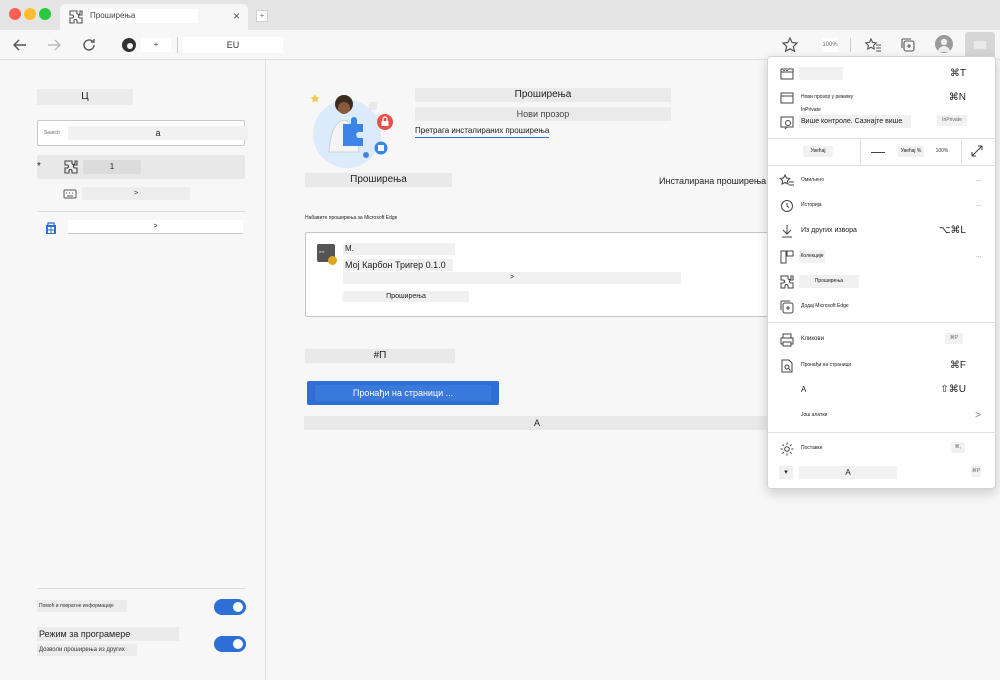  What do you see at coordinates (882, 122) in the screenshot?
I see `menu-item-inprivate: Више контроле. Сазнајте више InPrivate` at bounding box center [882, 122].